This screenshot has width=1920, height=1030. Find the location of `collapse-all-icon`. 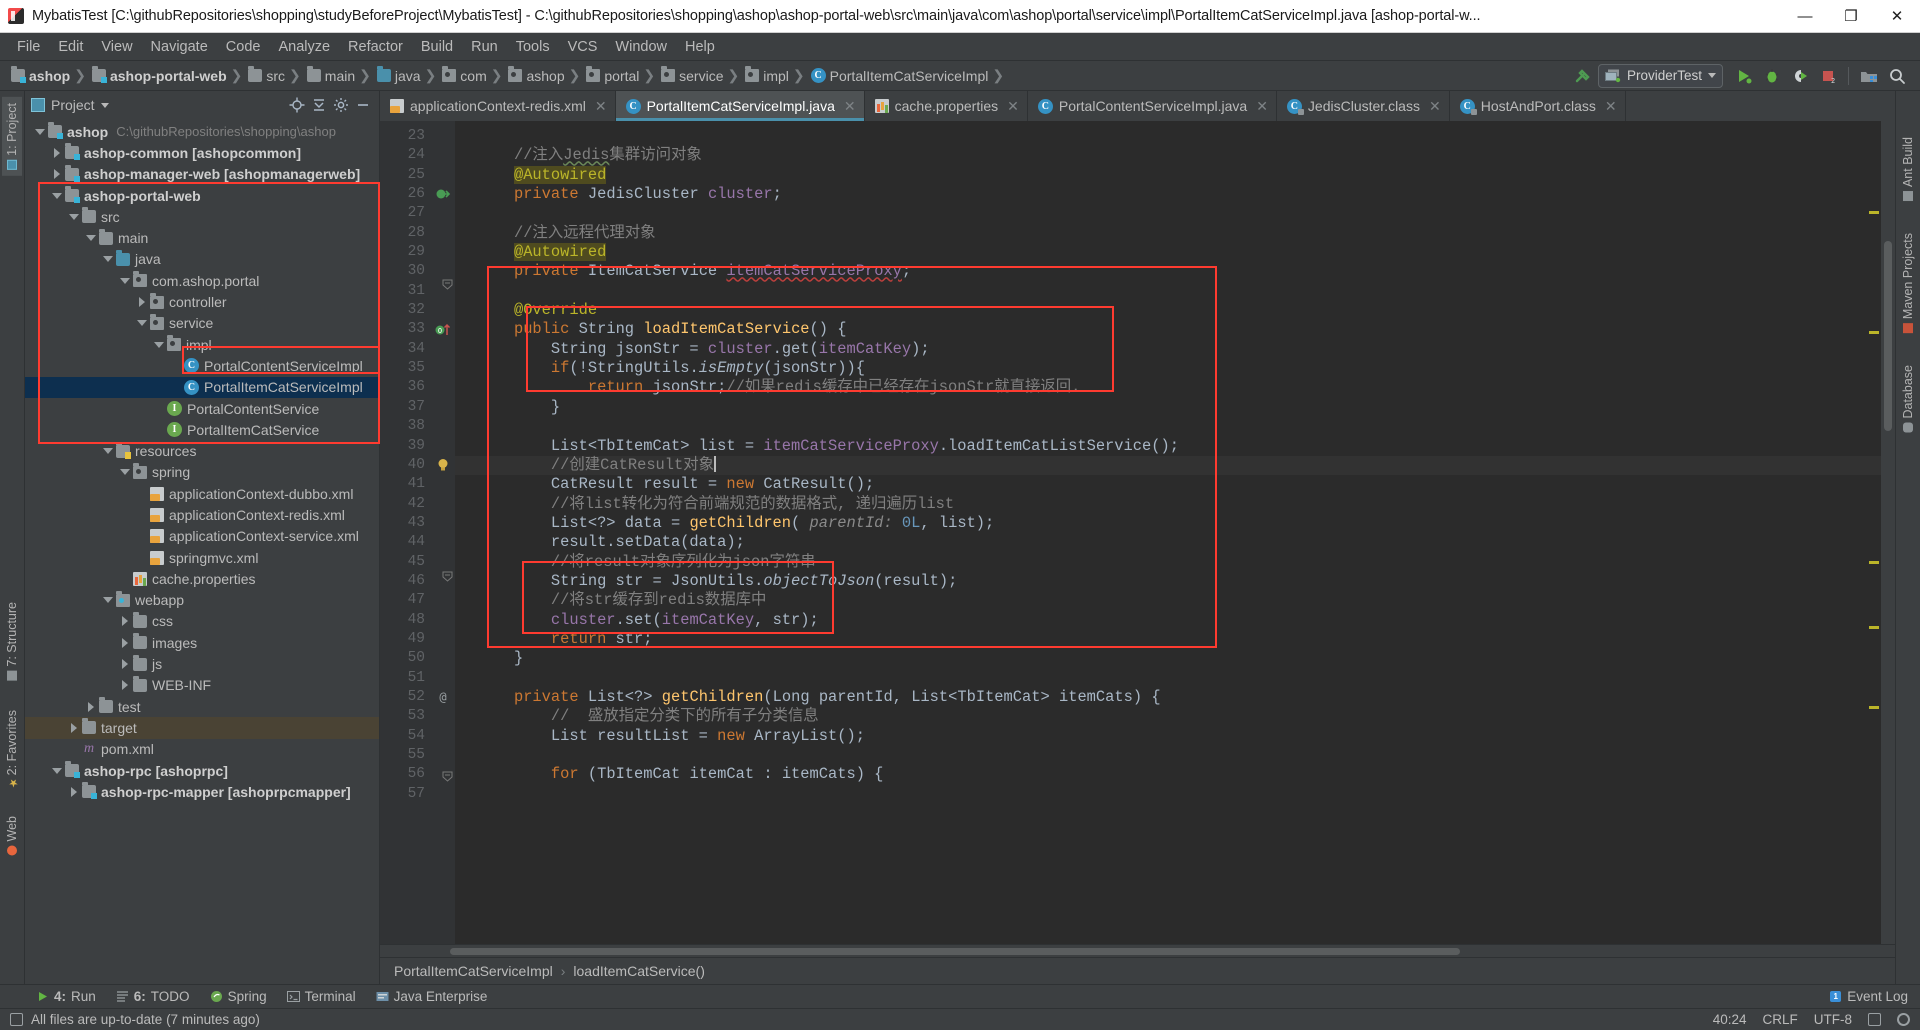

collapse-all-icon is located at coordinates (319, 105).